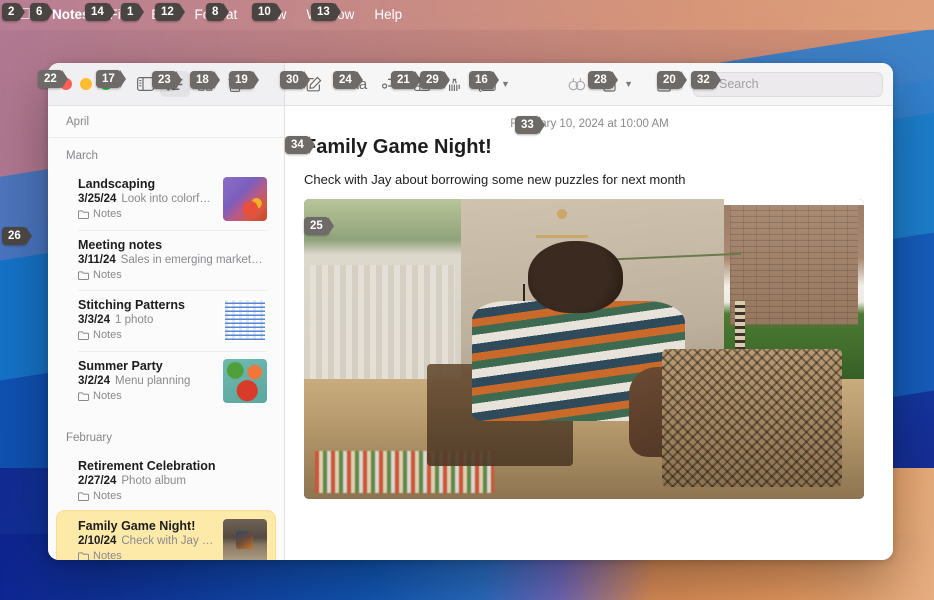 The width and height of the screenshot is (934, 600). What do you see at coordinates (406, 80) in the screenshot?
I see `annotation-badge-21: 21` at bounding box center [406, 80].